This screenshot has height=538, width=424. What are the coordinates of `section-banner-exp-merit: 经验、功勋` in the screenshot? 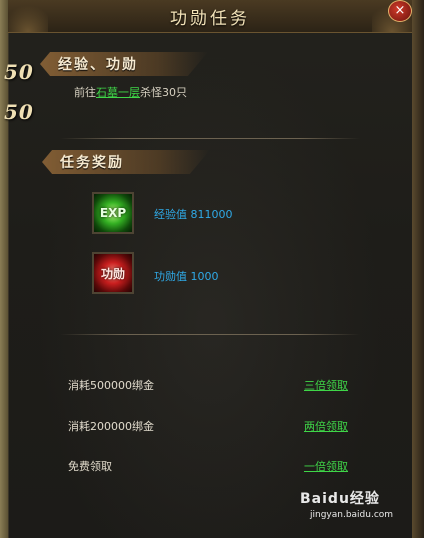 It's located at (124, 64).